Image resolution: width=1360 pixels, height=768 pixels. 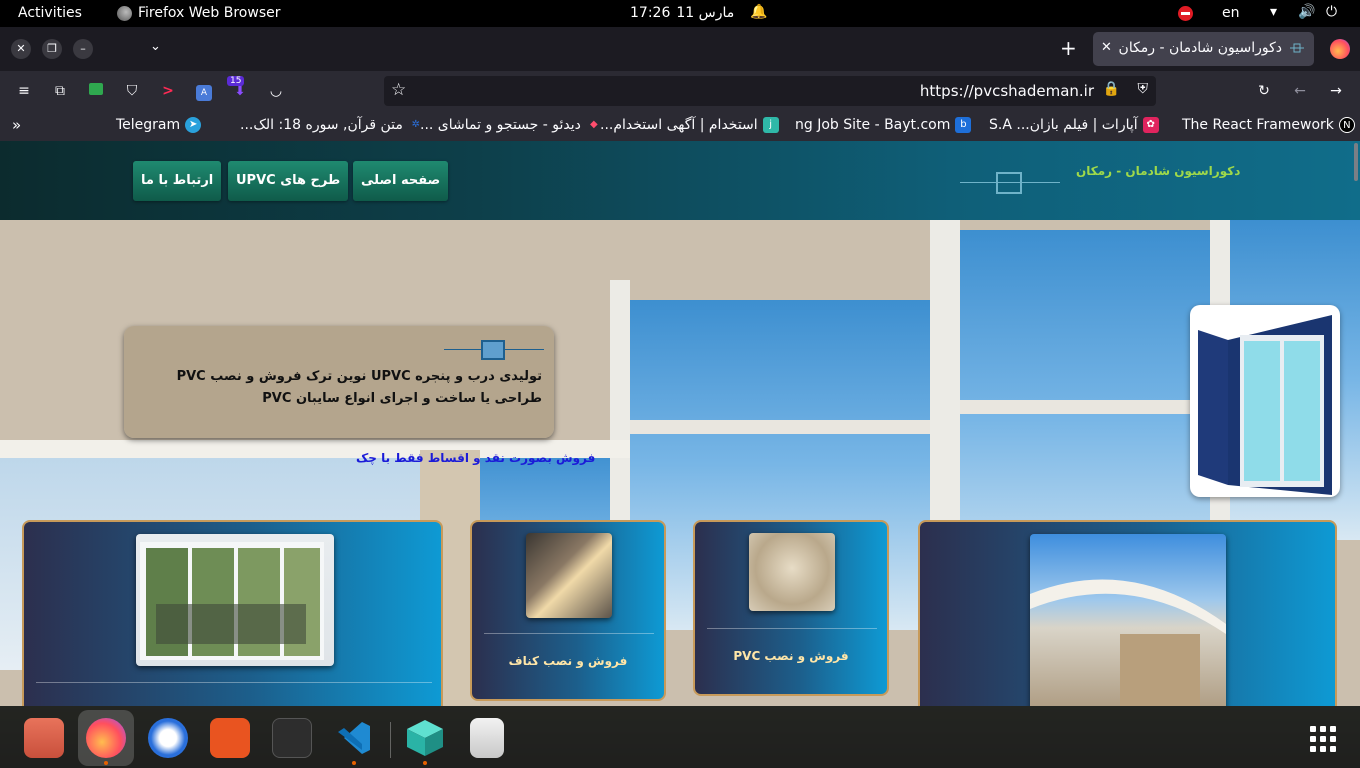 What do you see at coordinates (232, 601) in the screenshot?
I see `upvc-door-illustration` at bounding box center [232, 601].